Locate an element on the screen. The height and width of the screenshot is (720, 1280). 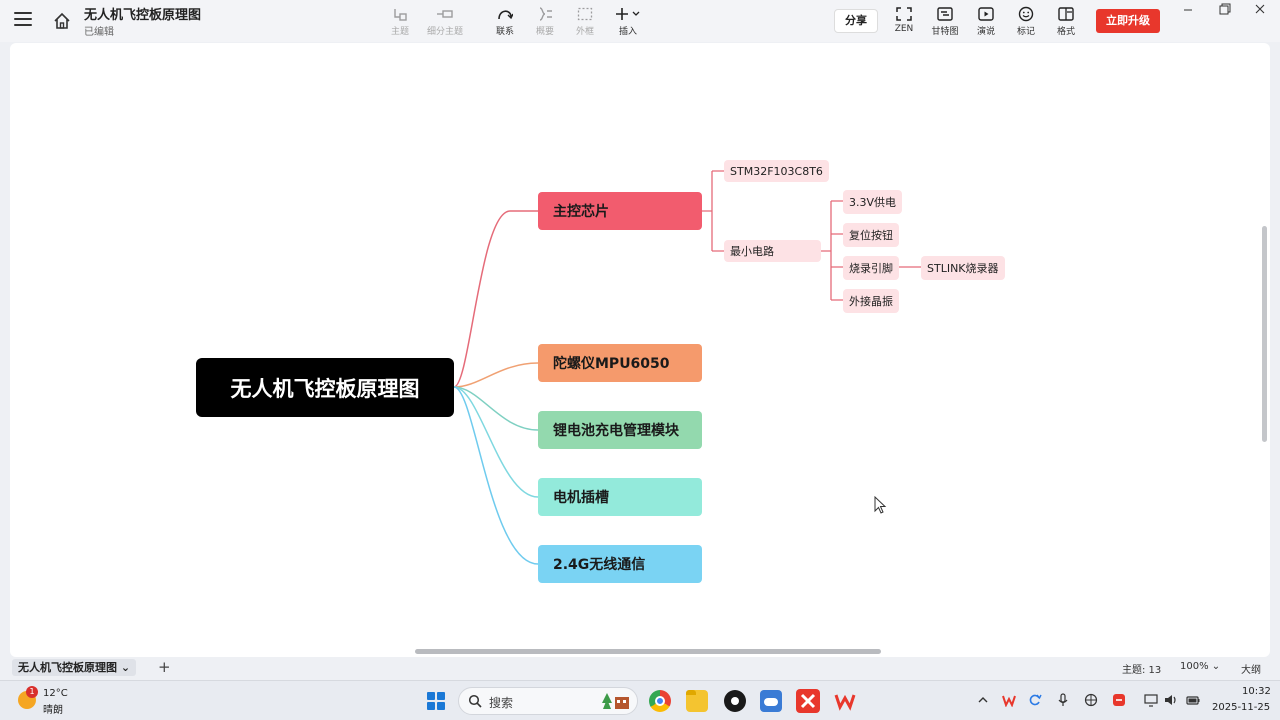
wps-tray-icon is located at coordinates (1009, 700).